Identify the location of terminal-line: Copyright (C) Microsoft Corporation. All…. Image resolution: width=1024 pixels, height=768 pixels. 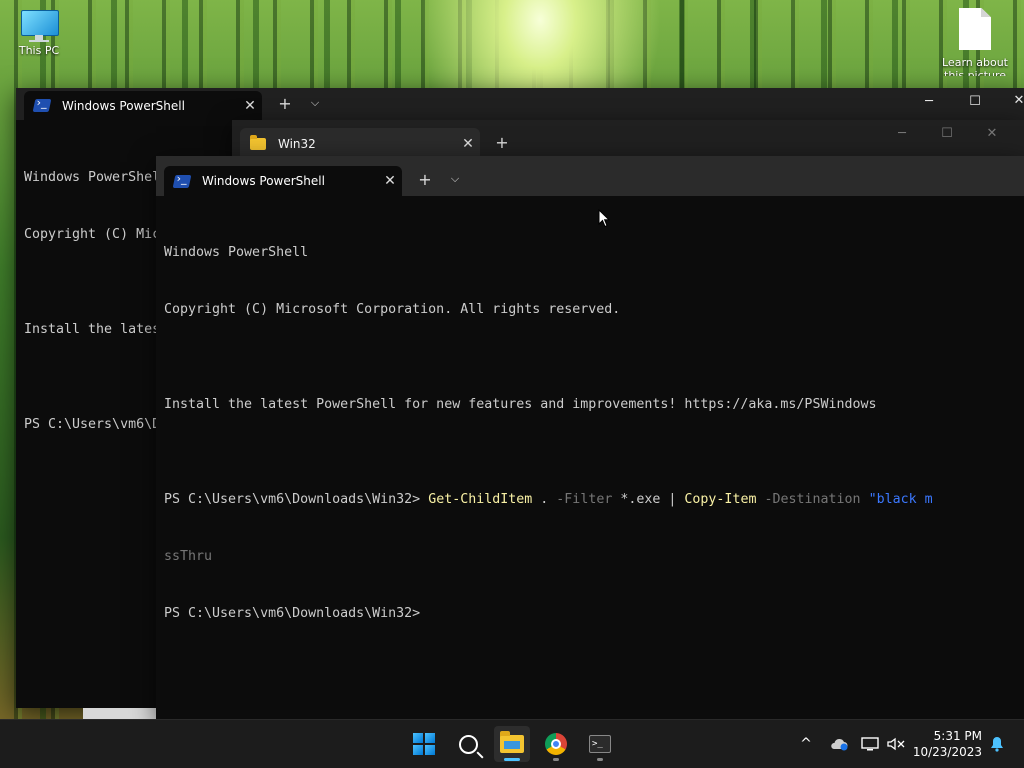
(392, 309).